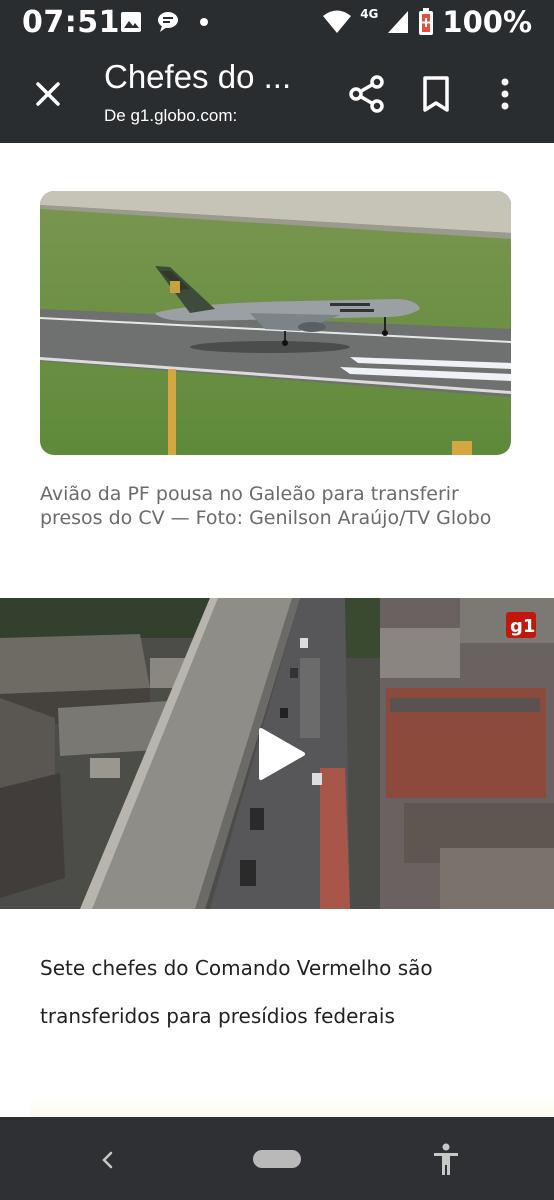 Image resolution: width=554 pixels, height=1200 pixels. What do you see at coordinates (292, 1107) in the screenshot?
I see `content-fade` at bounding box center [292, 1107].